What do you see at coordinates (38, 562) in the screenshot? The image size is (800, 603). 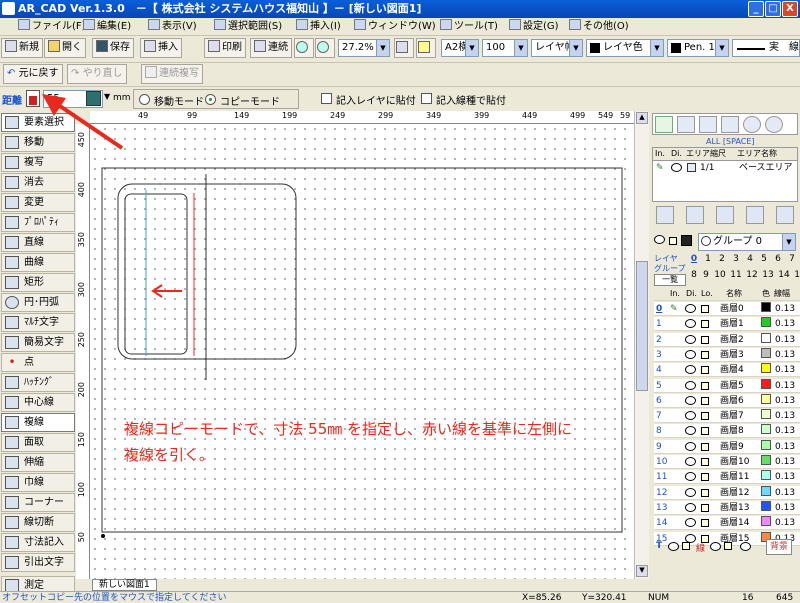 I see `tool-leader-text: 引出文字` at bounding box center [38, 562].